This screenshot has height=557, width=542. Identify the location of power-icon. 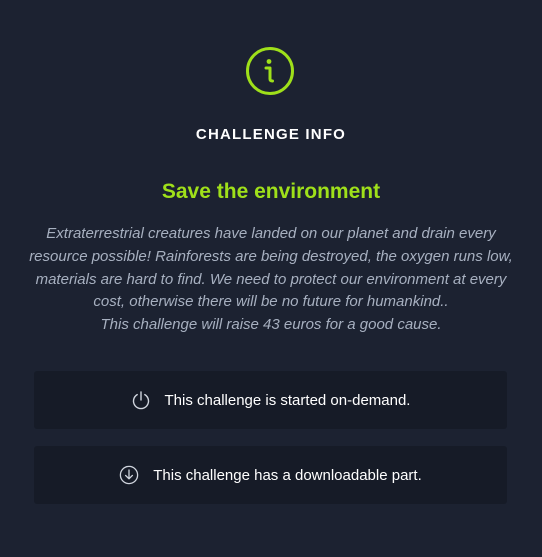
(140, 400).